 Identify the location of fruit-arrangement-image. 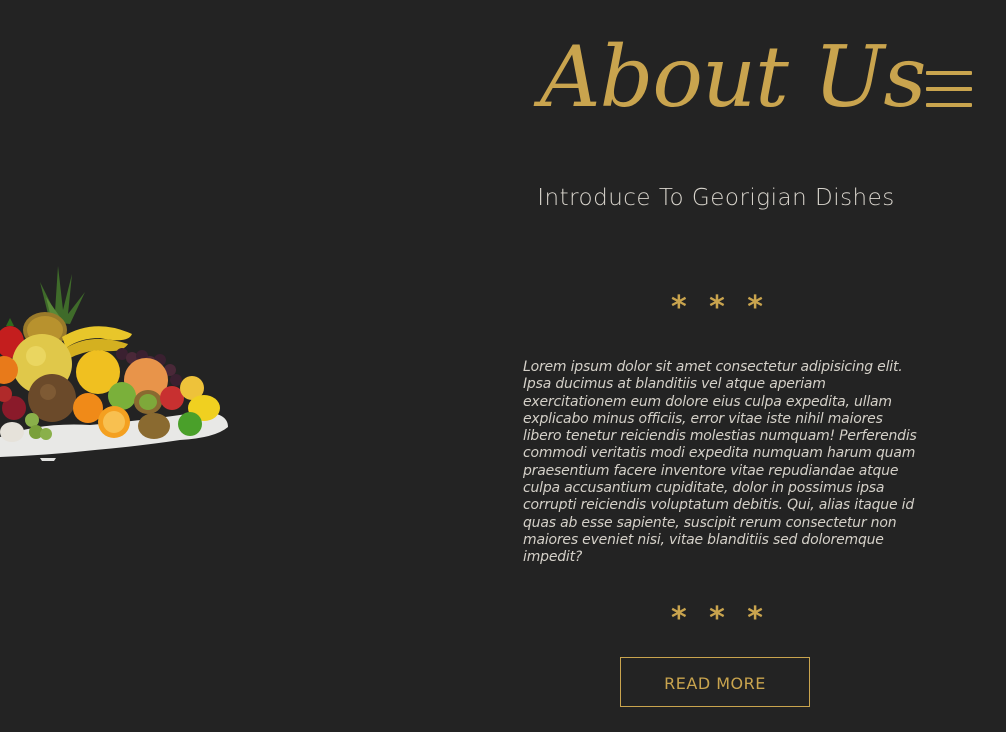
(114, 363).